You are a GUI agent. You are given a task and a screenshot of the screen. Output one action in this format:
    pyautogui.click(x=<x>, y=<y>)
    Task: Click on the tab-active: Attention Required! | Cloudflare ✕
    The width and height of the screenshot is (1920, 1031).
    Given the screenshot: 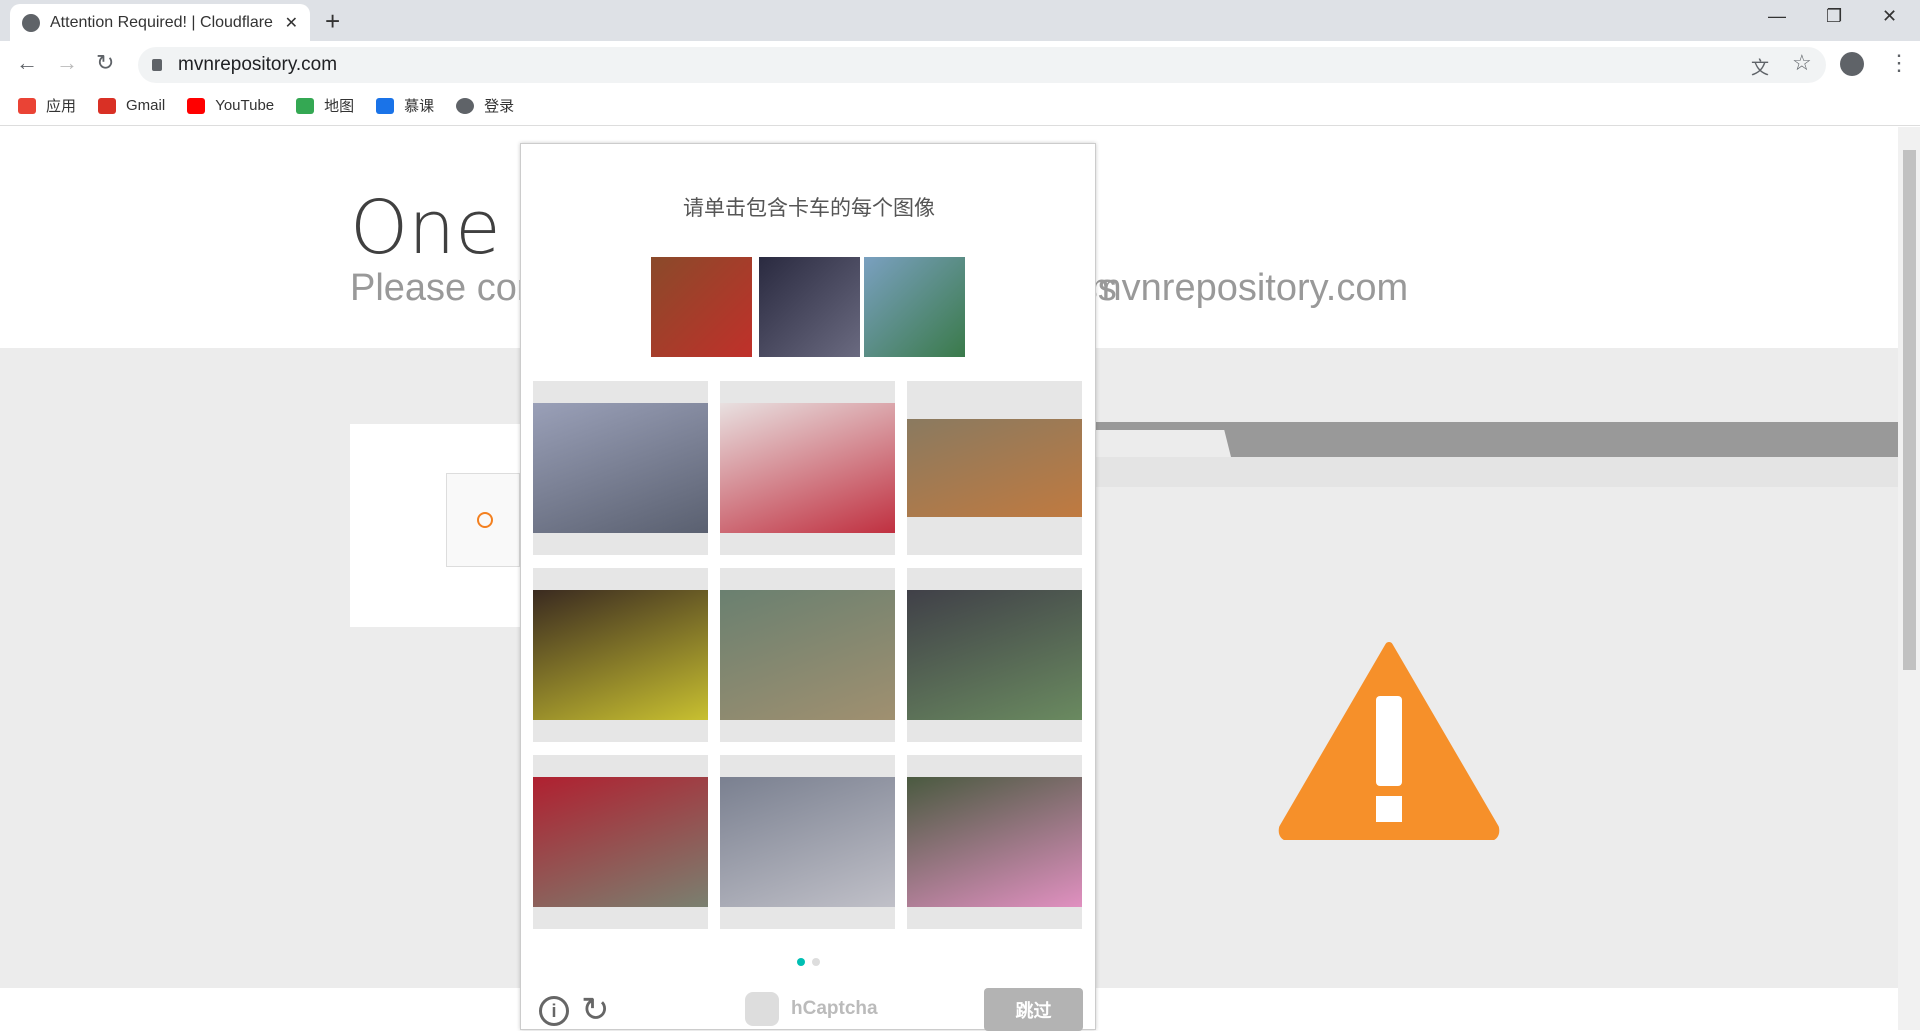 What is the action you would take?
    pyautogui.click(x=160, y=22)
    